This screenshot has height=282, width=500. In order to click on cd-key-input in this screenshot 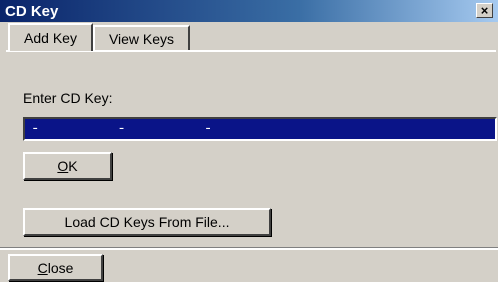, I will do `click(260, 129)`.